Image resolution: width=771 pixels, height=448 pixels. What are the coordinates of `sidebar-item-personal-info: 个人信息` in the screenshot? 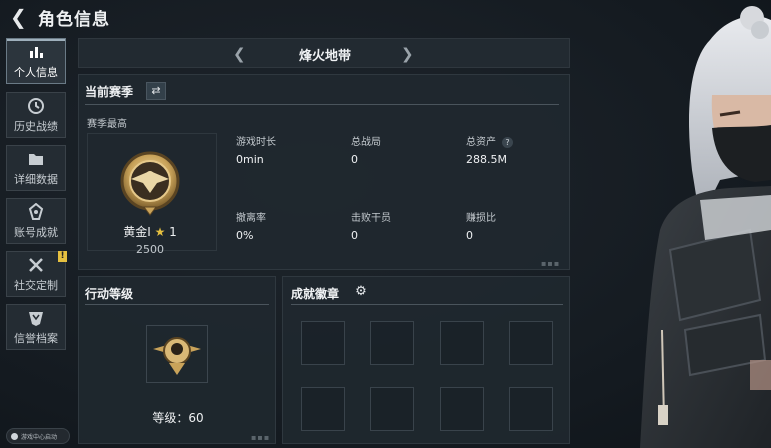 It's located at (36, 61).